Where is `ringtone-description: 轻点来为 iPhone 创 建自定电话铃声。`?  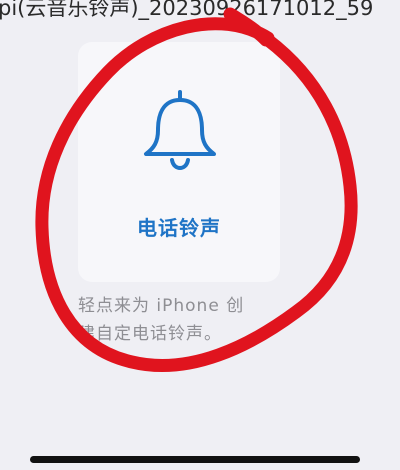 ringtone-description: 轻点来为 iPhone 创 建自定电话铃声。 is located at coordinates (184, 320).